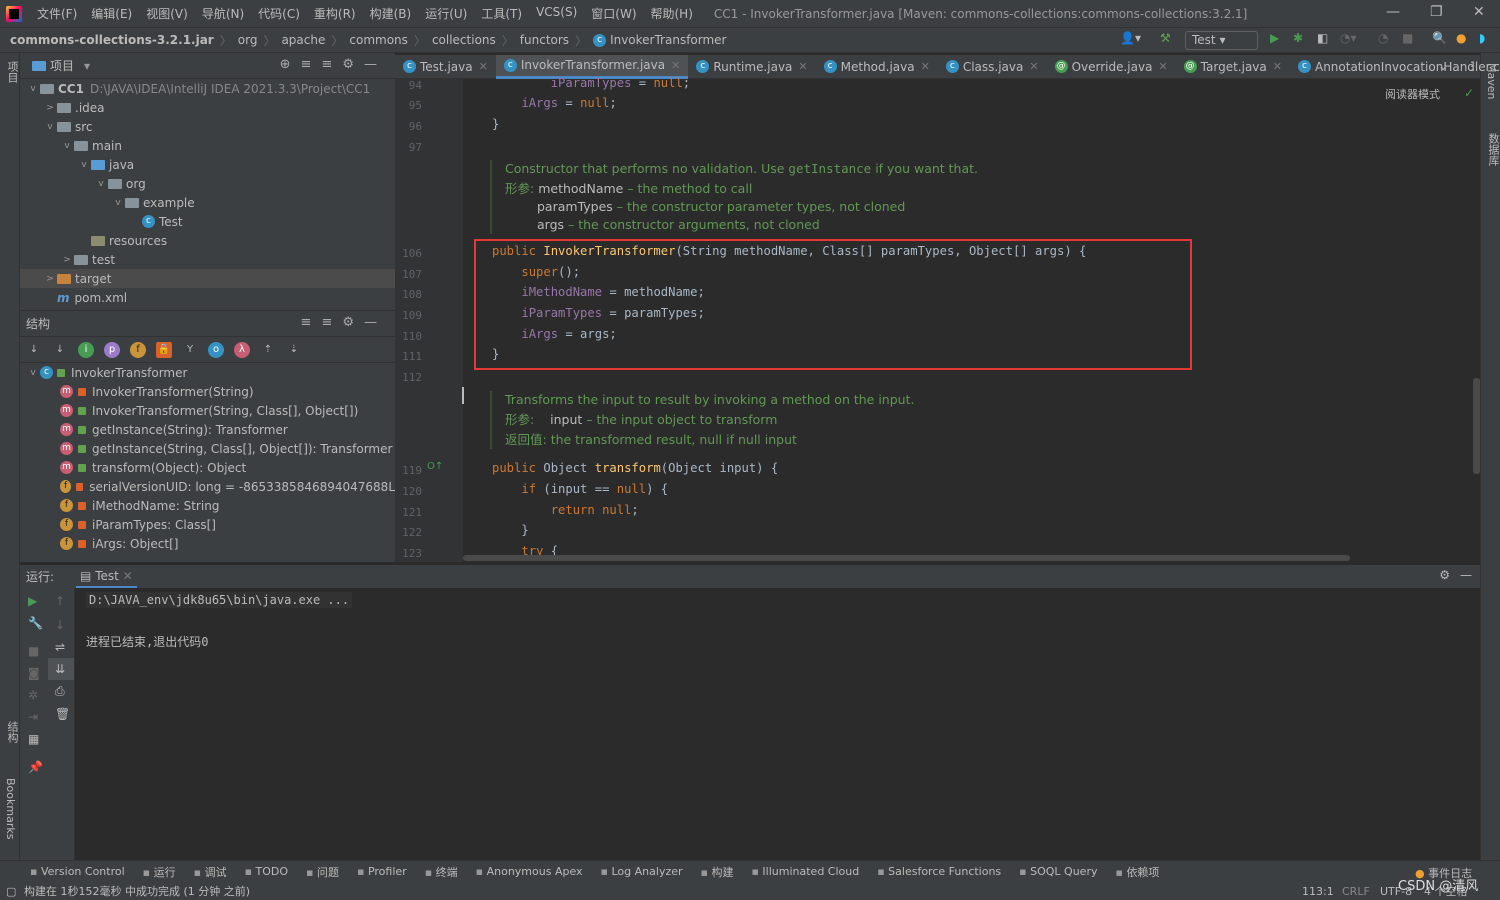  Describe the element at coordinates (207, 107) in the screenshot. I see `tree-item: > .idea` at that location.